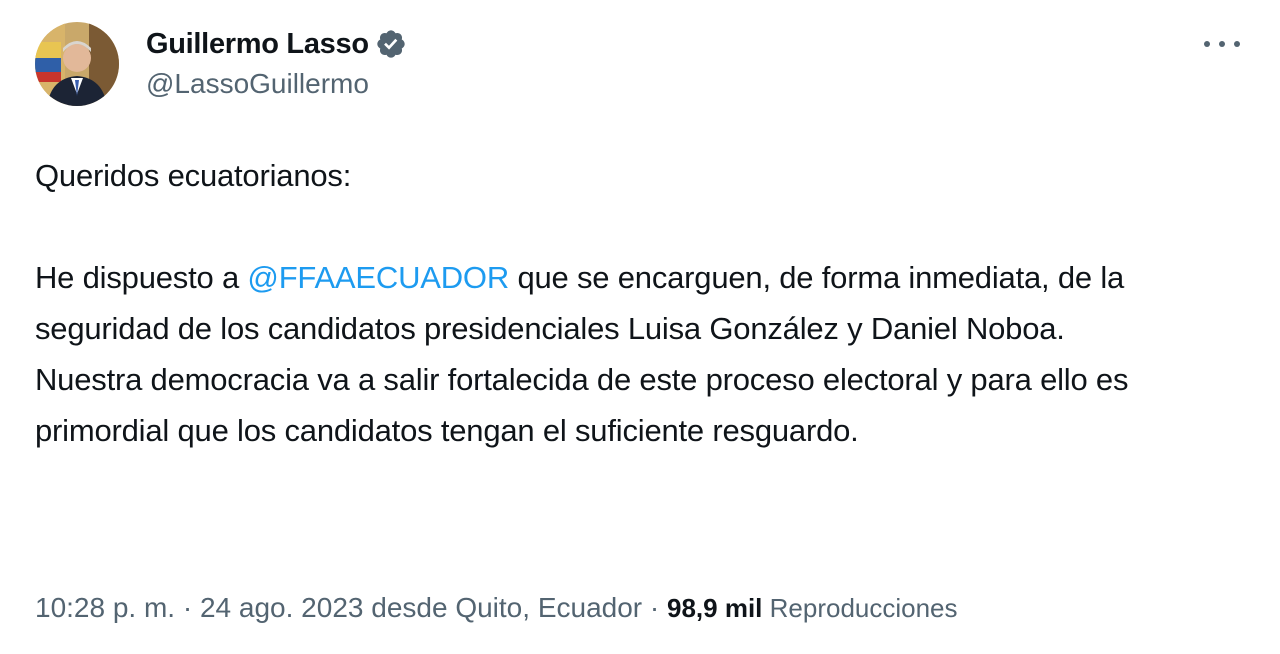 The image size is (1280, 654). Describe the element at coordinates (141, 277) in the screenshot. I see `tweet-text-segment: He dispuesto a` at that location.